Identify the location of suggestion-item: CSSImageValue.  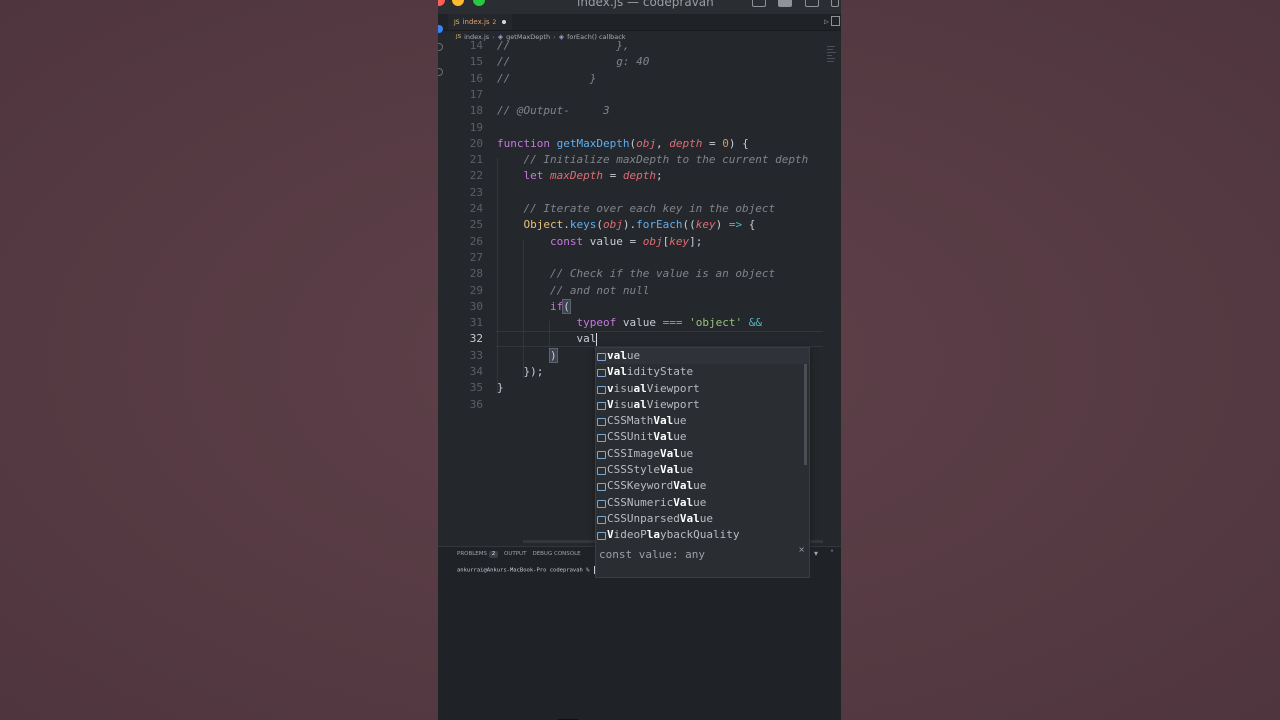
(702, 454).